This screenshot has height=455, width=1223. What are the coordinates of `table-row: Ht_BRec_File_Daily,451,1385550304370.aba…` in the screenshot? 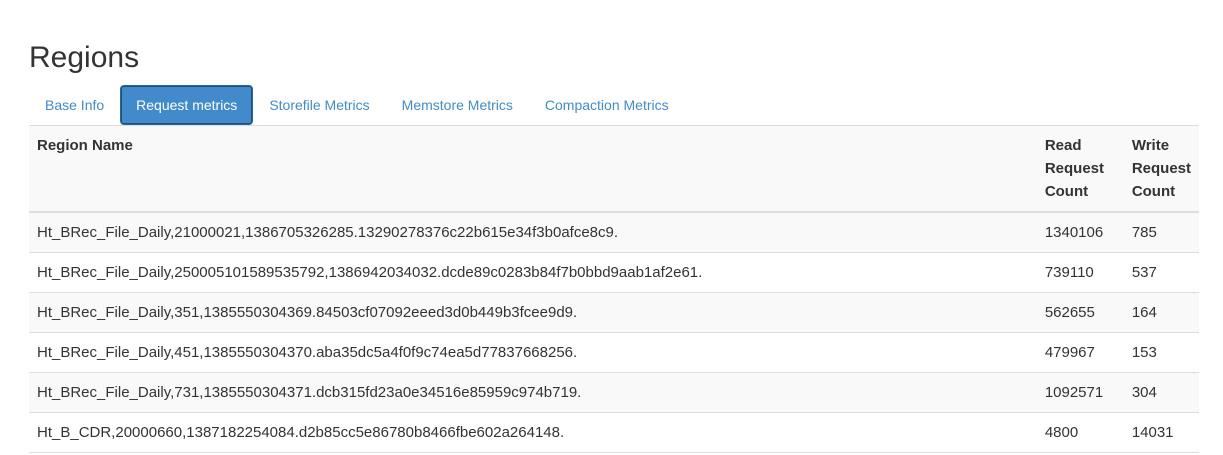 It's located at (614, 352).